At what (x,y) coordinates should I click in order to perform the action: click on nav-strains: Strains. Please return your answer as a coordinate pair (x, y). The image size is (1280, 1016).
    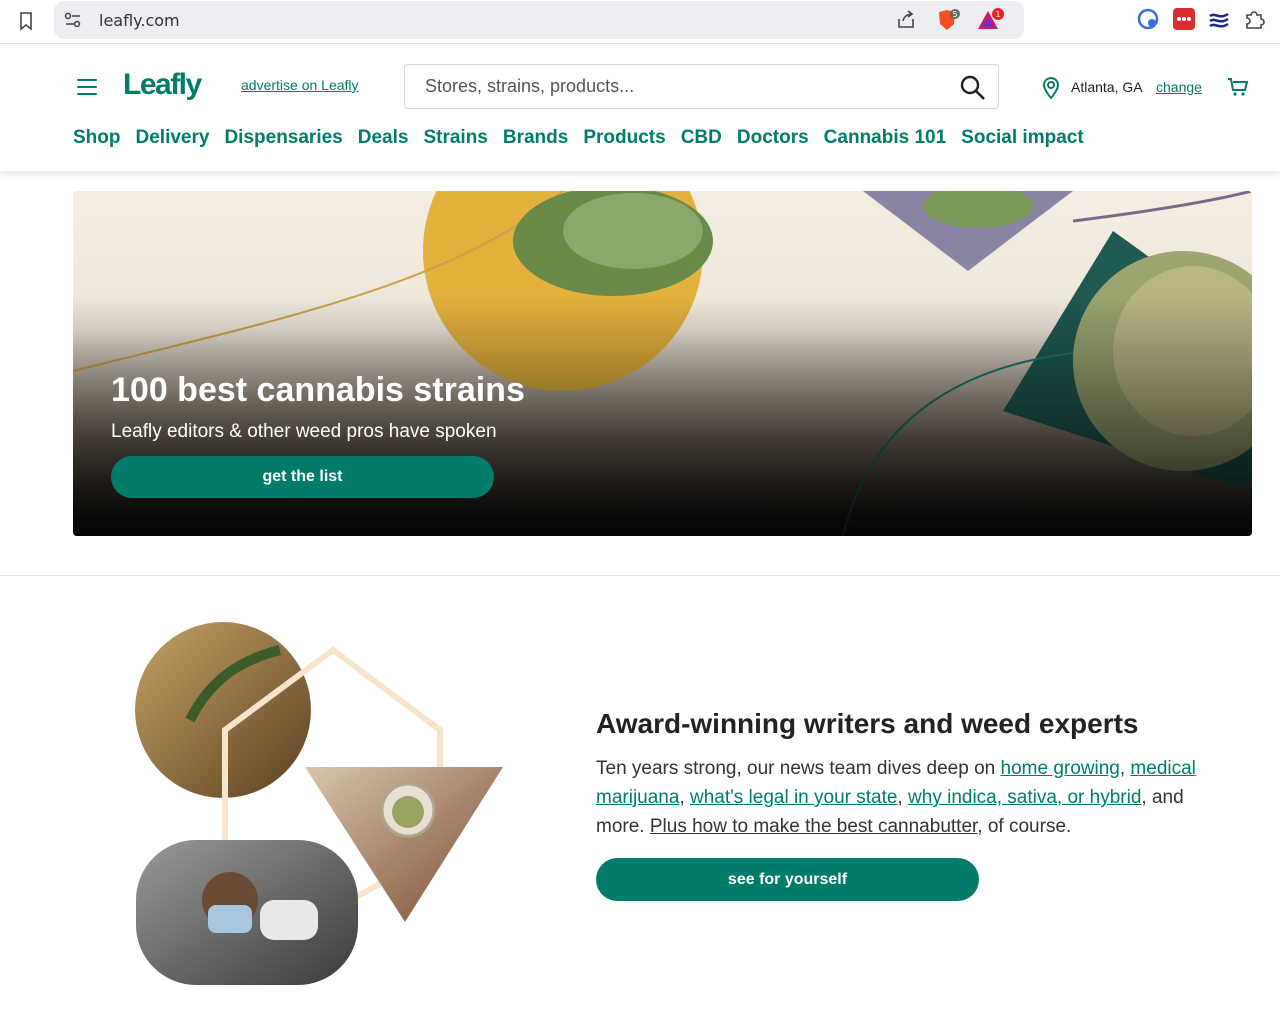
    Looking at the image, I should click on (455, 138).